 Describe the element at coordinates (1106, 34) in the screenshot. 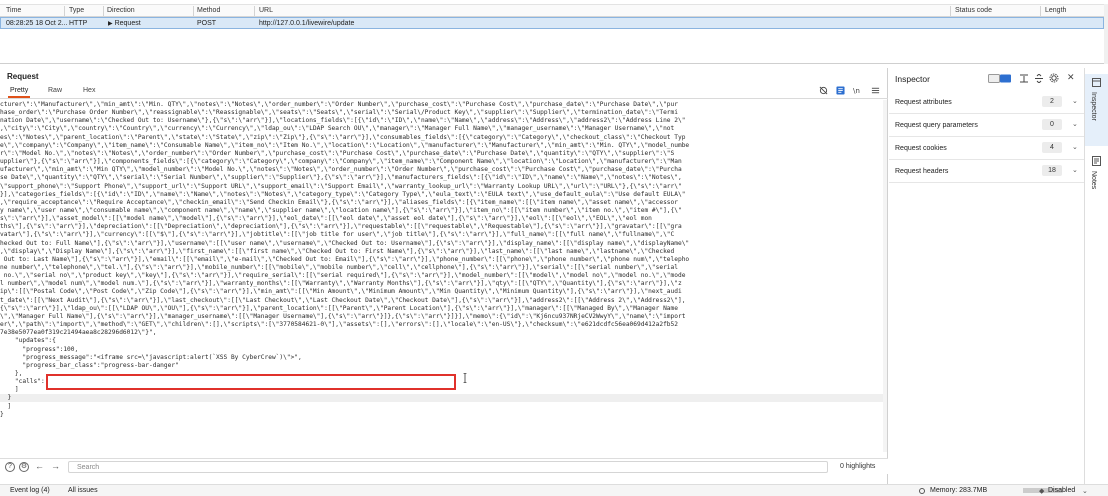

I see `history-scrollbar` at that location.